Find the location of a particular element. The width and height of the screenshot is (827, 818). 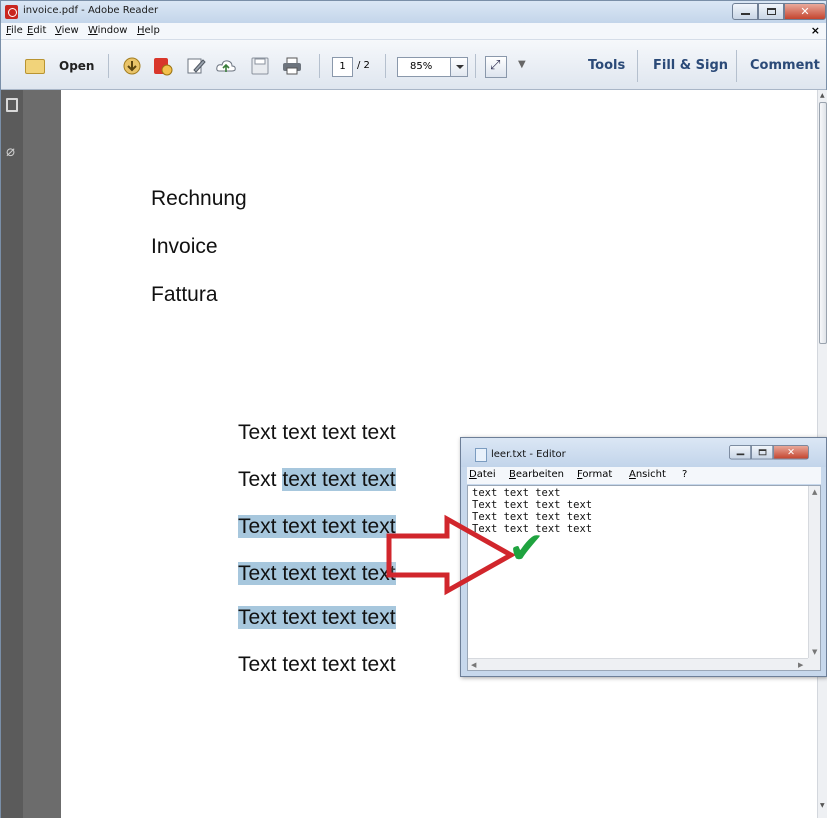

text-line-1: Text text text text is located at coordinates (317, 433).